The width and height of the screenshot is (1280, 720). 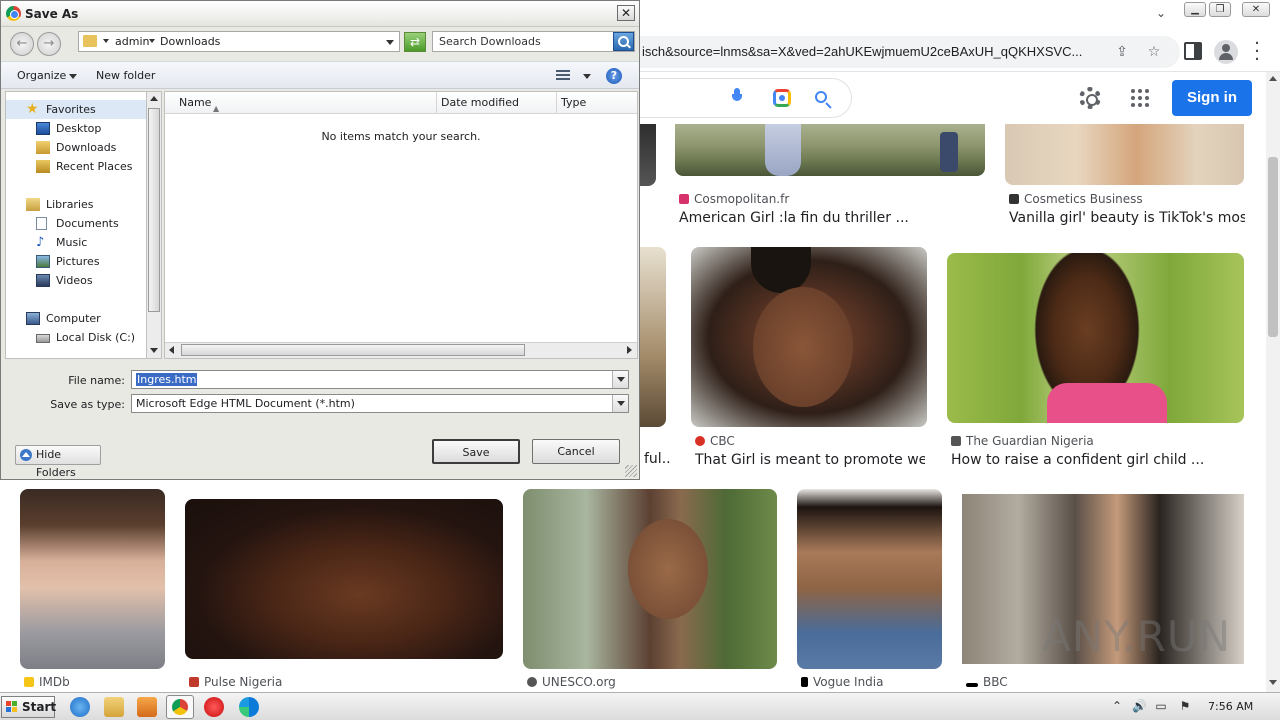 What do you see at coordinates (320, 14) in the screenshot?
I see `dialog-titlebar: Save As ✕` at bounding box center [320, 14].